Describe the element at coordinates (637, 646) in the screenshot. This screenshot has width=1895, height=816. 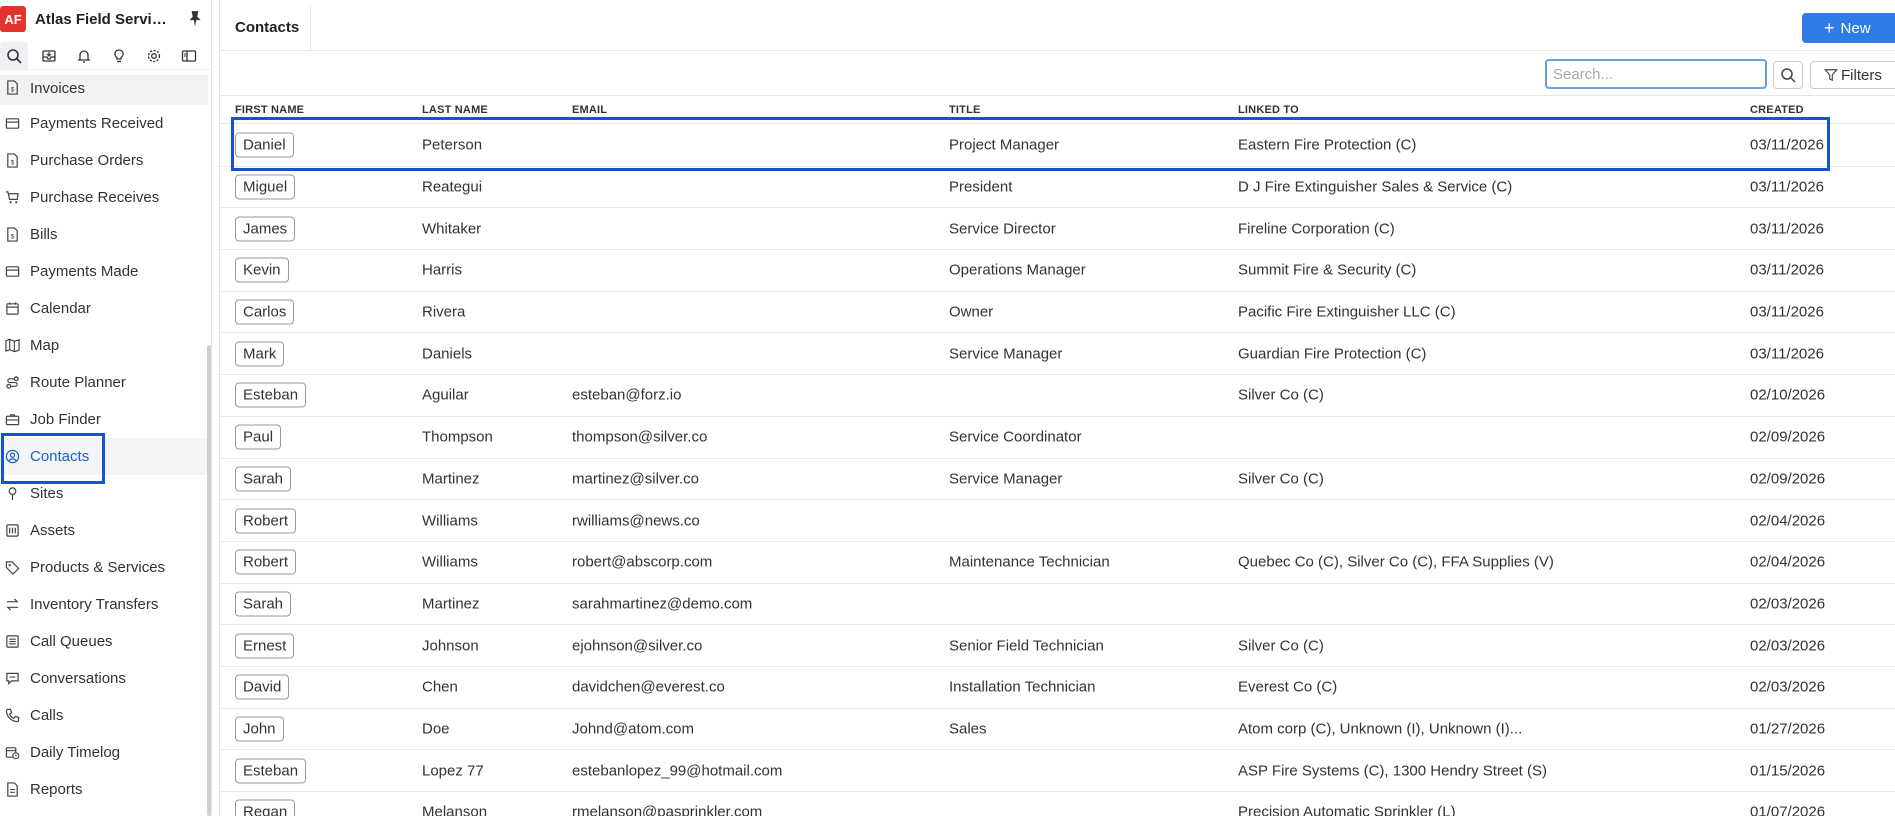
I see `email-cell: ejohnson@silver.co` at that location.